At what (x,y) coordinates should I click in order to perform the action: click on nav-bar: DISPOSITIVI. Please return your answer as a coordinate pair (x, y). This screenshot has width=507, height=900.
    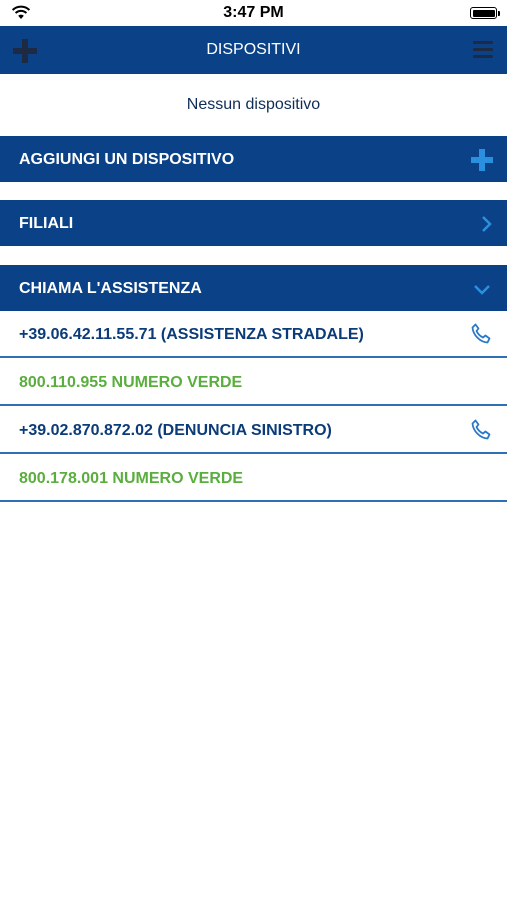
    Looking at the image, I should click on (253, 50).